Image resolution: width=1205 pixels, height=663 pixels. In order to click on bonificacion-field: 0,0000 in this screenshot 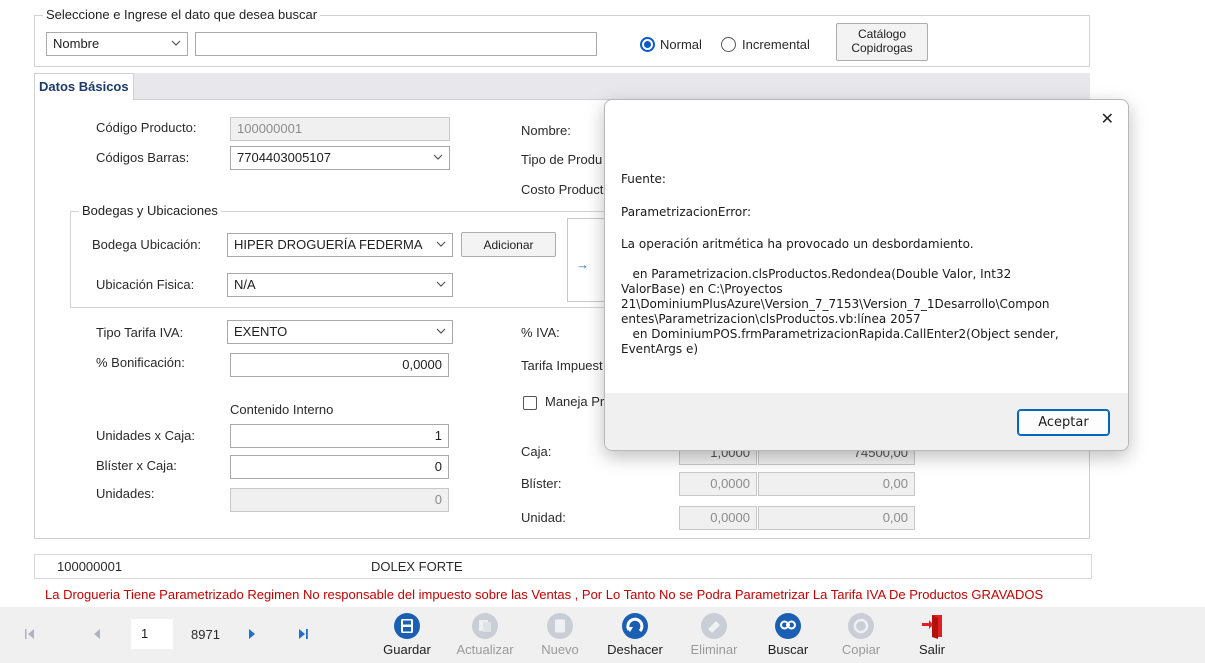, I will do `click(339, 365)`.